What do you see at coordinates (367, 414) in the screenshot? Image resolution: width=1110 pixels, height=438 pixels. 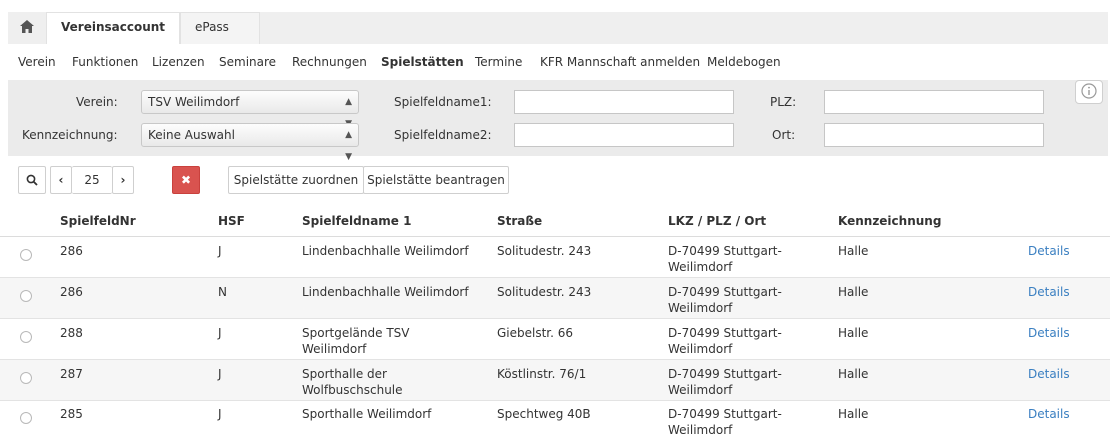 I see `cell-spielfeldname: Sporthalle Weilimdorf` at bounding box center [367, 414].